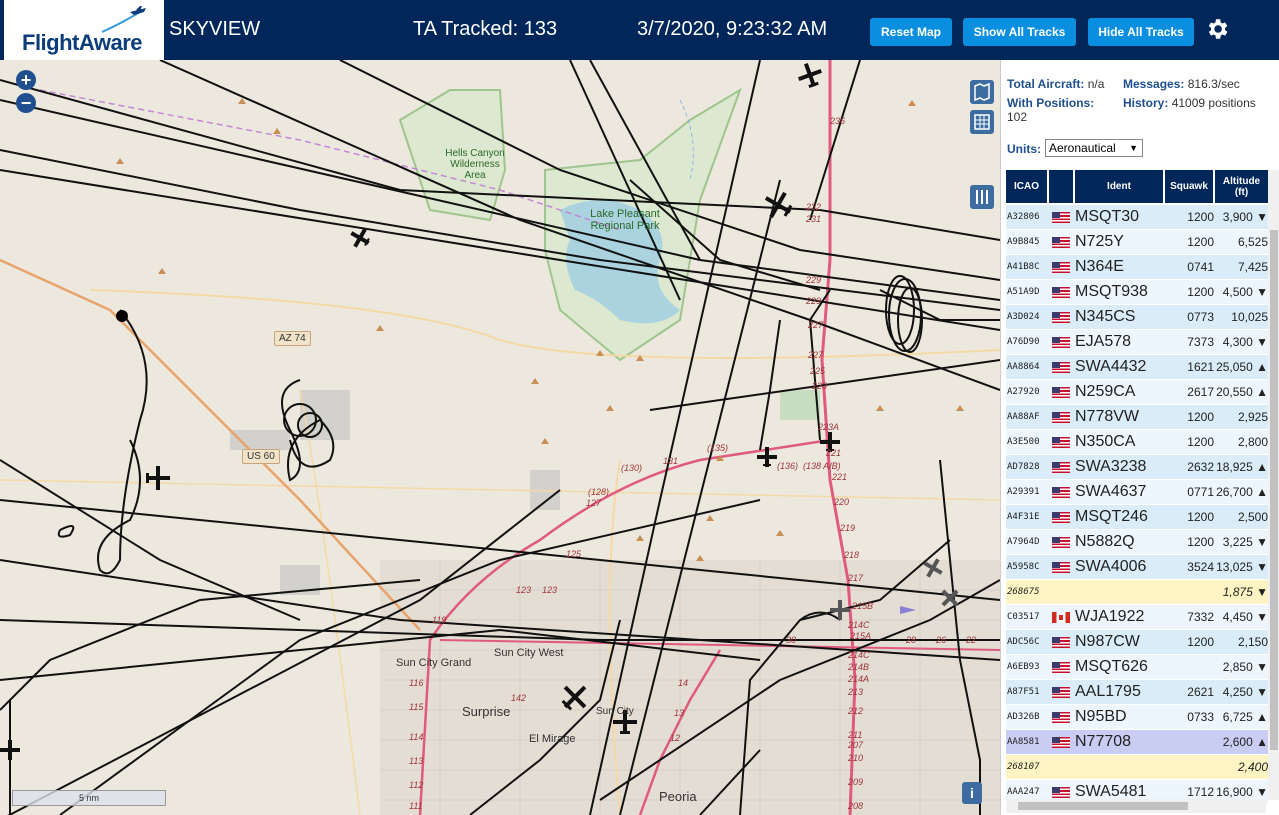  Describe the element at coordinates (1019, 32) in the screenshot. I see `show-all-tracks-button: Show All Tracks` at that location.